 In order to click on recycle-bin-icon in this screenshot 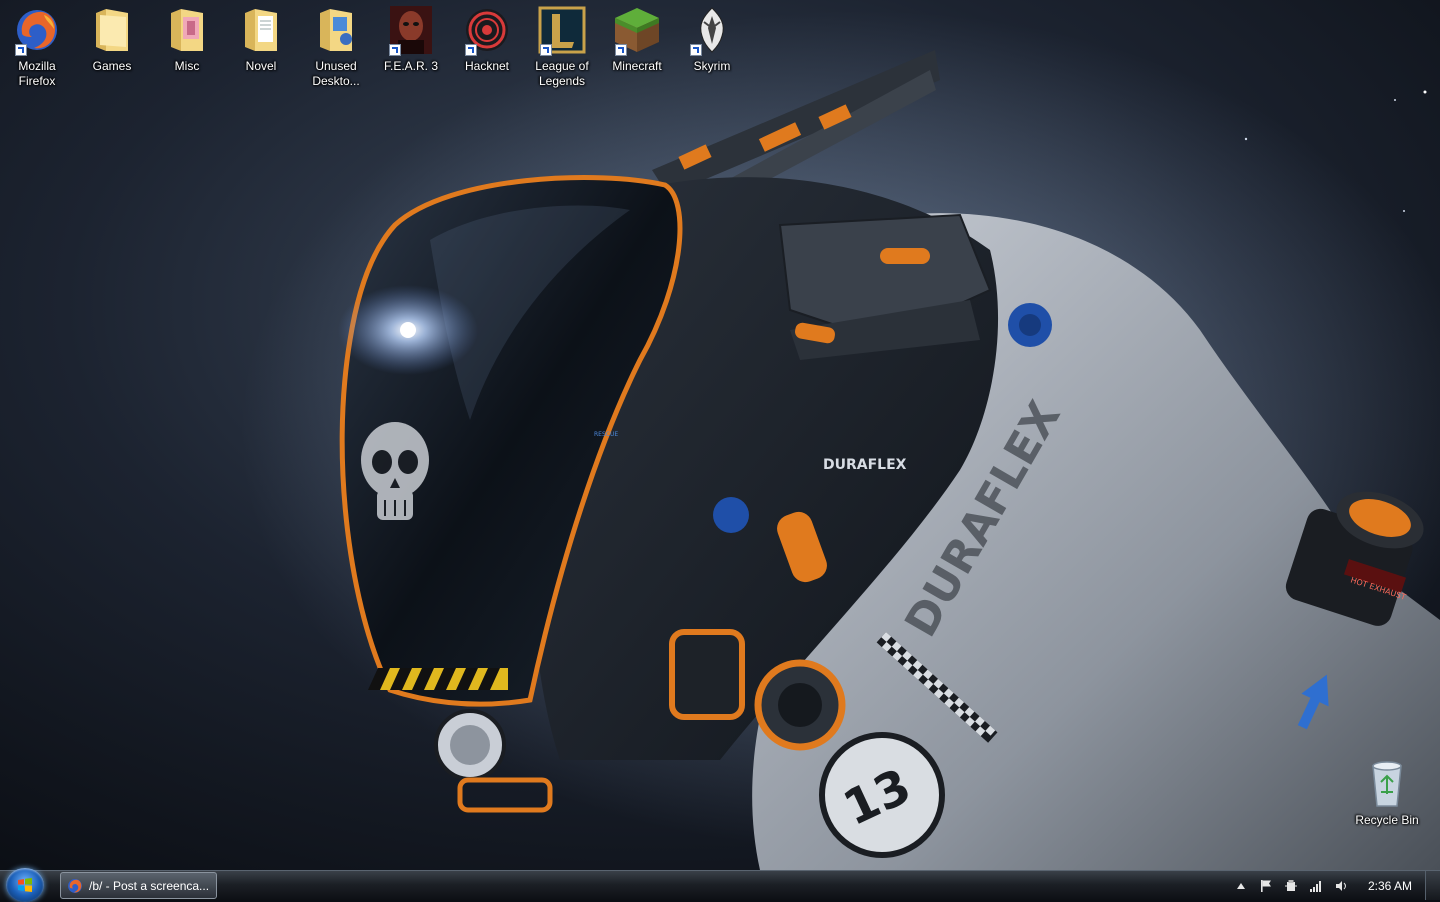, I will do `click(1387, 784)`.